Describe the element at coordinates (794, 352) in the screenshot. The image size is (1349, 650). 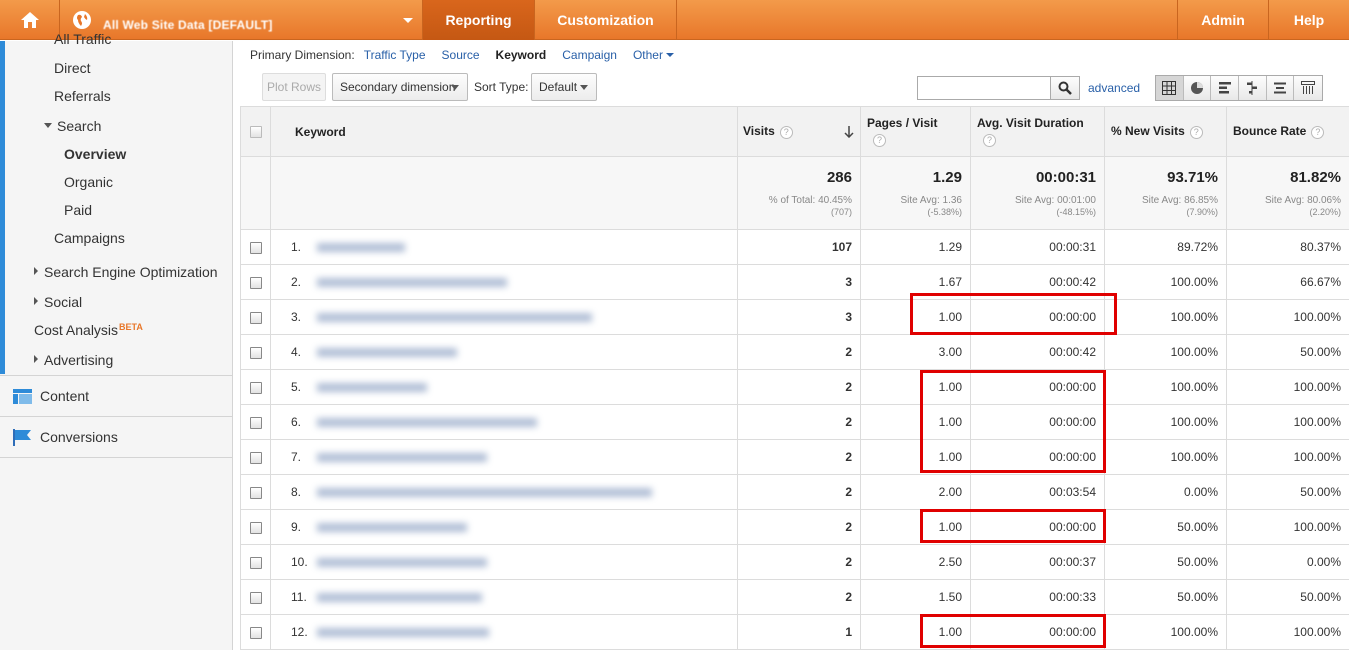
I see `table-row: 4. 2 3.00 00:00:42 100.00% 50.00%` at that location.